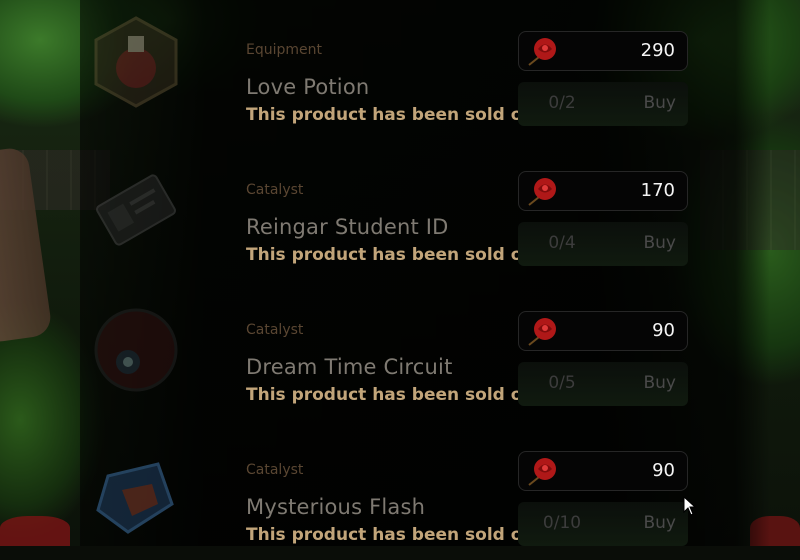 The image size is (800, 560). Describe the element at coordinates (136, 62) in the screenshot. I see `potion-icon` at that location.